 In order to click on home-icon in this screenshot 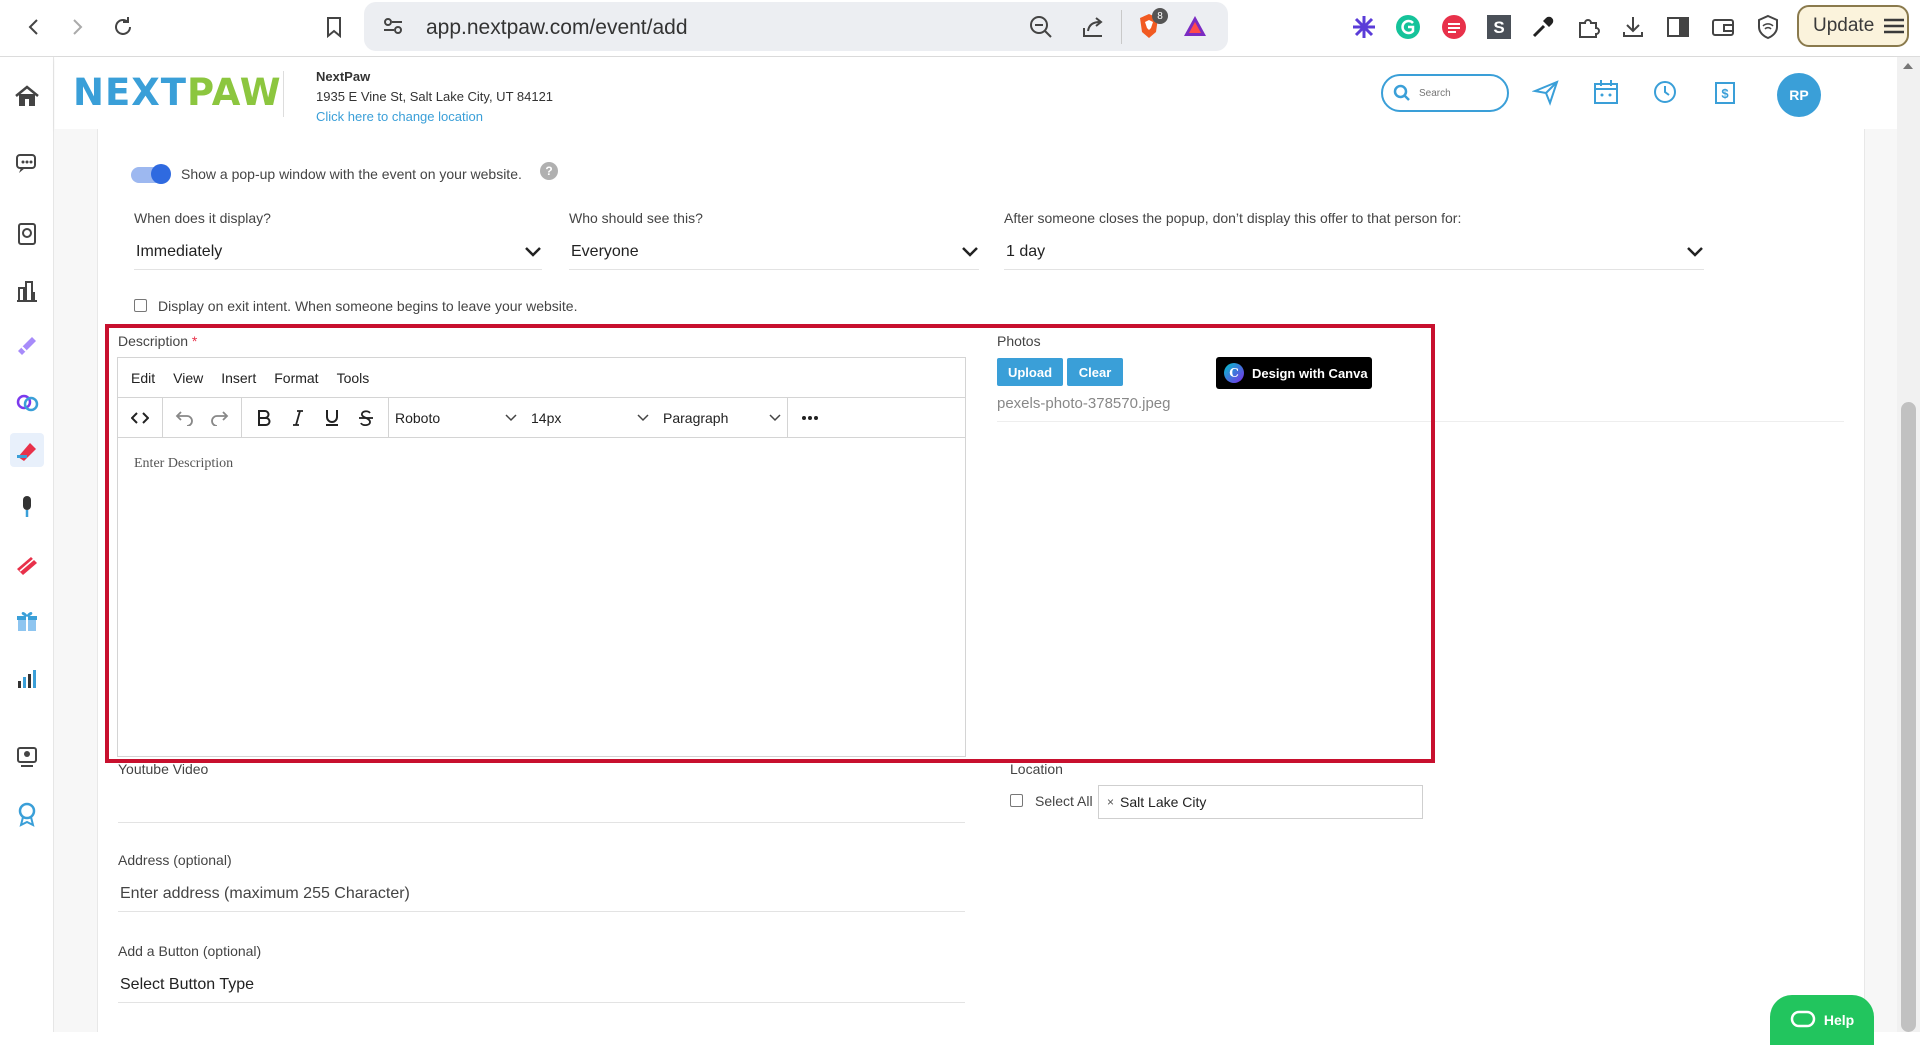, I will do `click(27, 96)`.